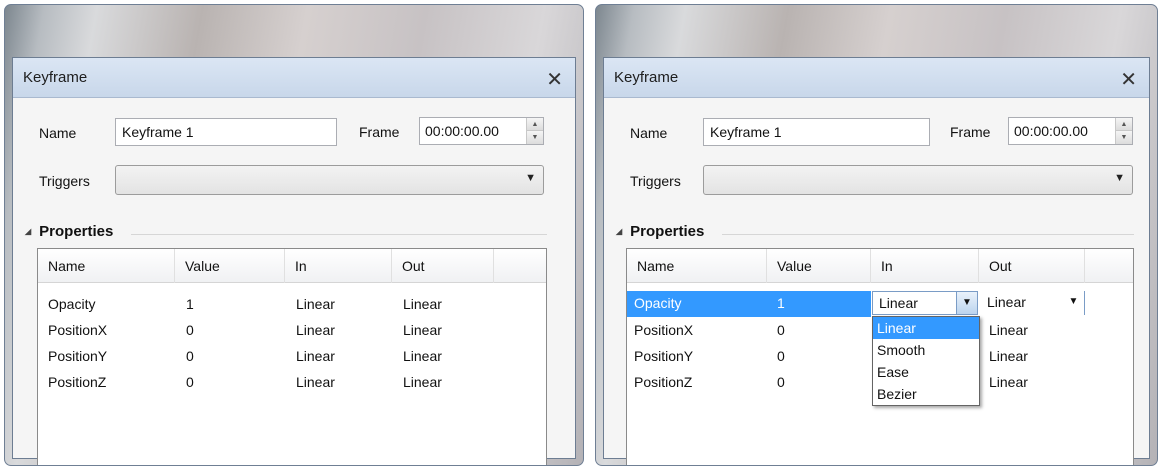 The image size is (1161, 468). Describe the element at coordinates (292, 383) in the screenshot. I see `table-row: PositionZ 0 Linear Linear` at that location.